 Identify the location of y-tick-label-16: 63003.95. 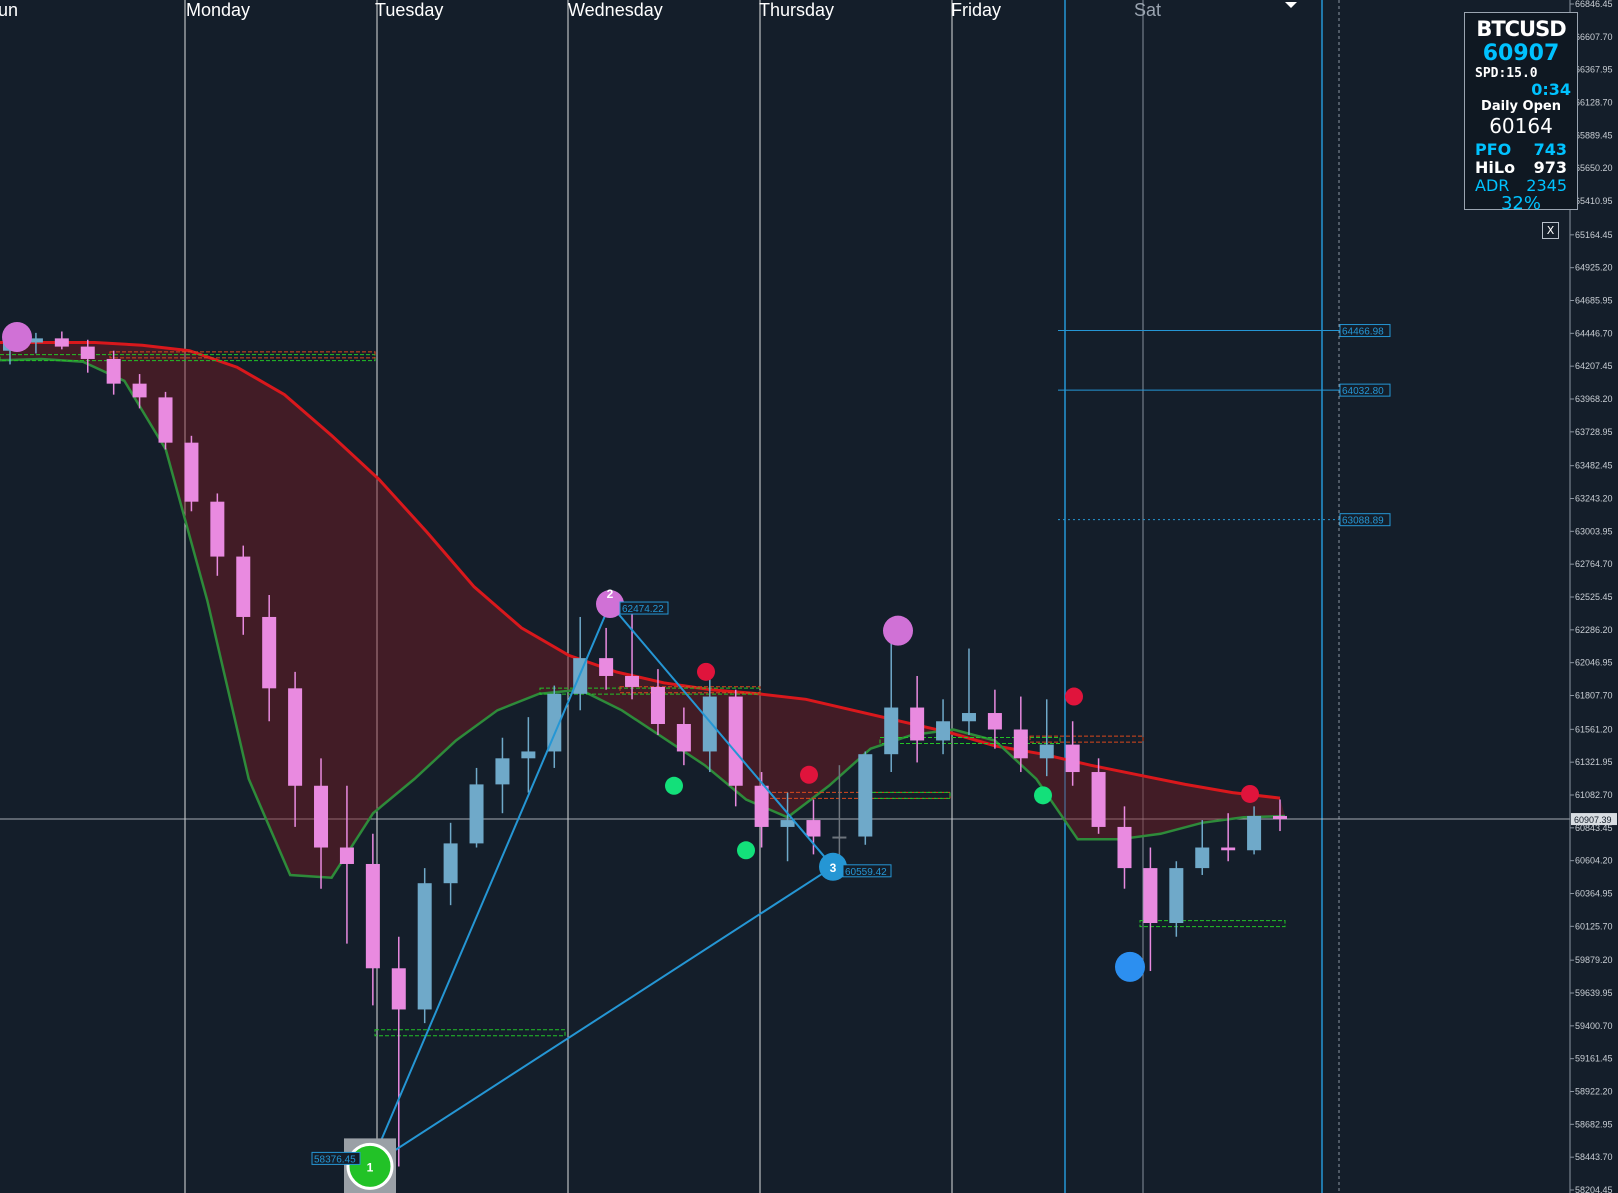
(1594, 531).